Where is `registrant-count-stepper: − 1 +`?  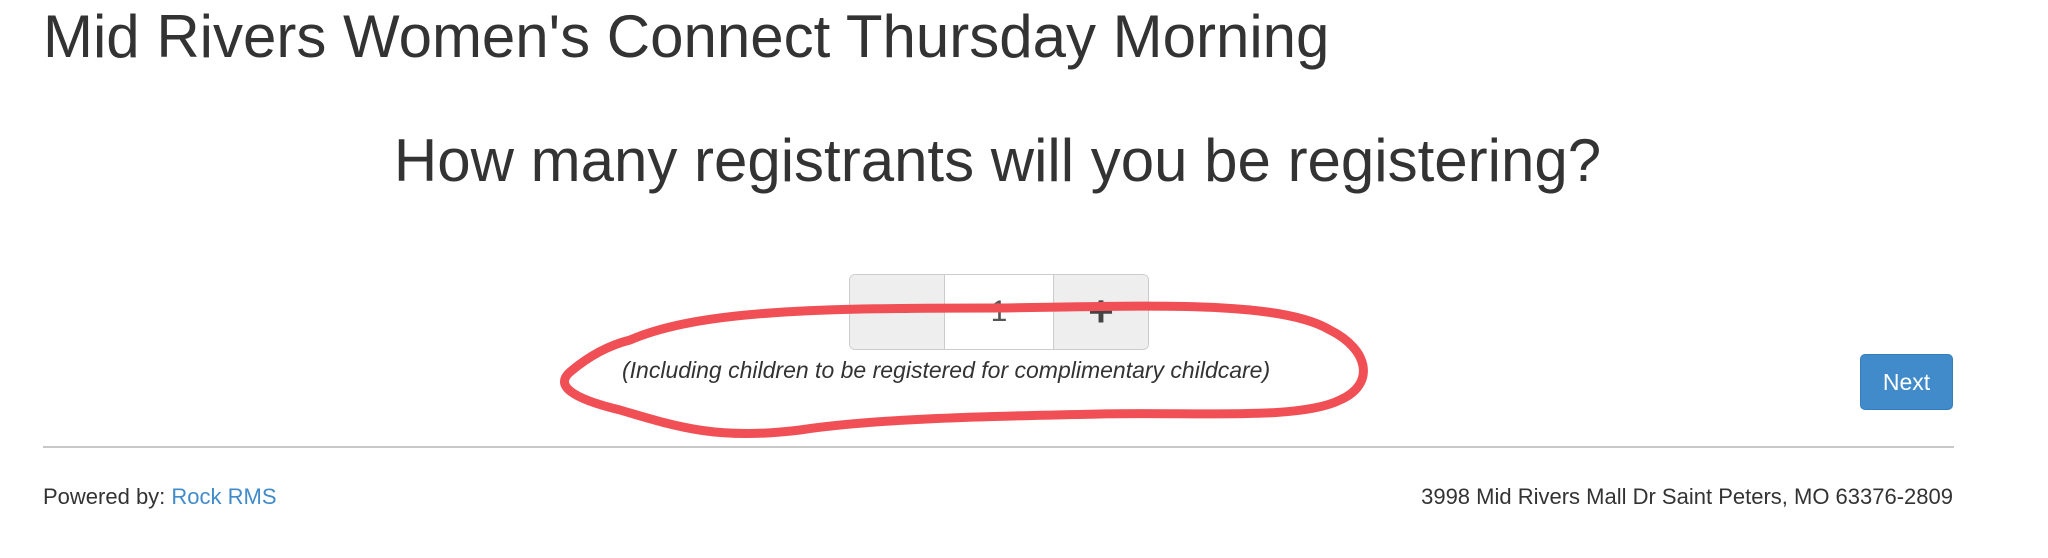 registrant-count-stepper: − 1 + is located at coordinates (999, 312).